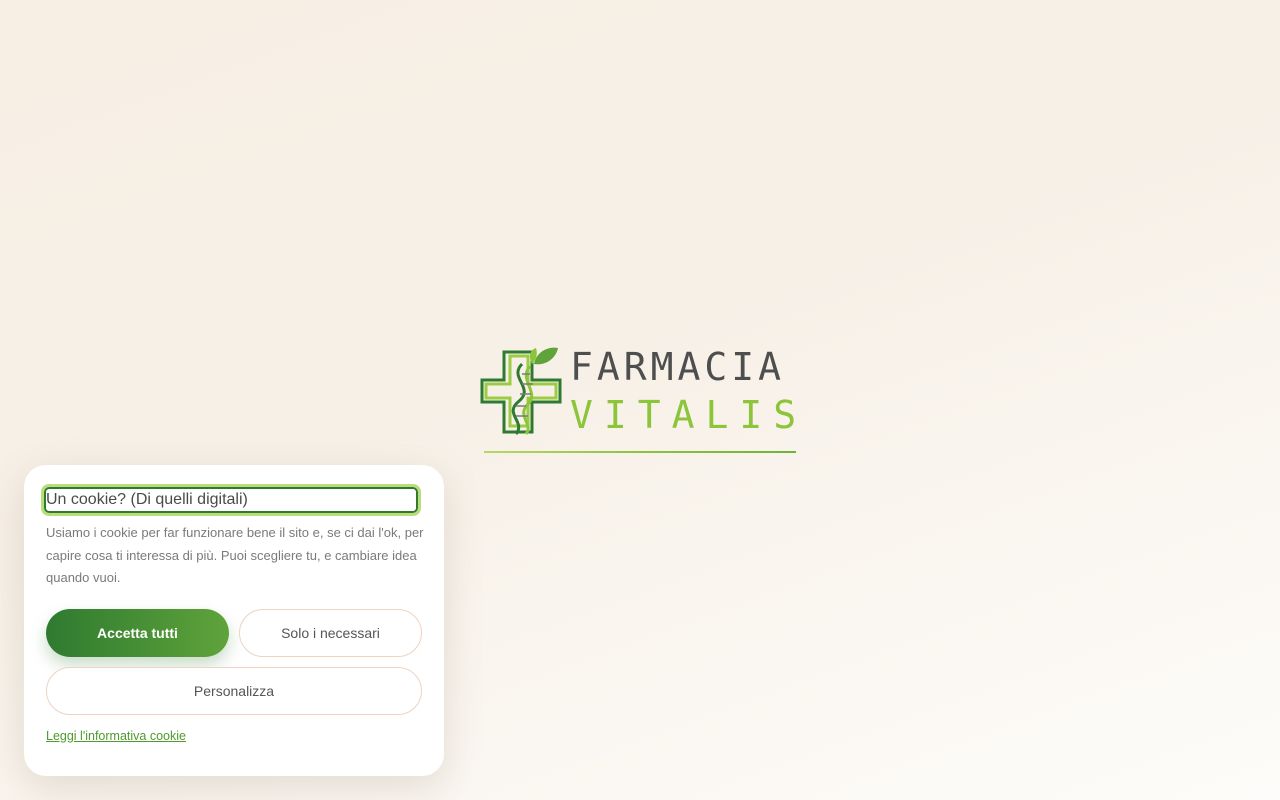  I want to click on necessary-only-button: Solo i necessari, so click(330, 633).